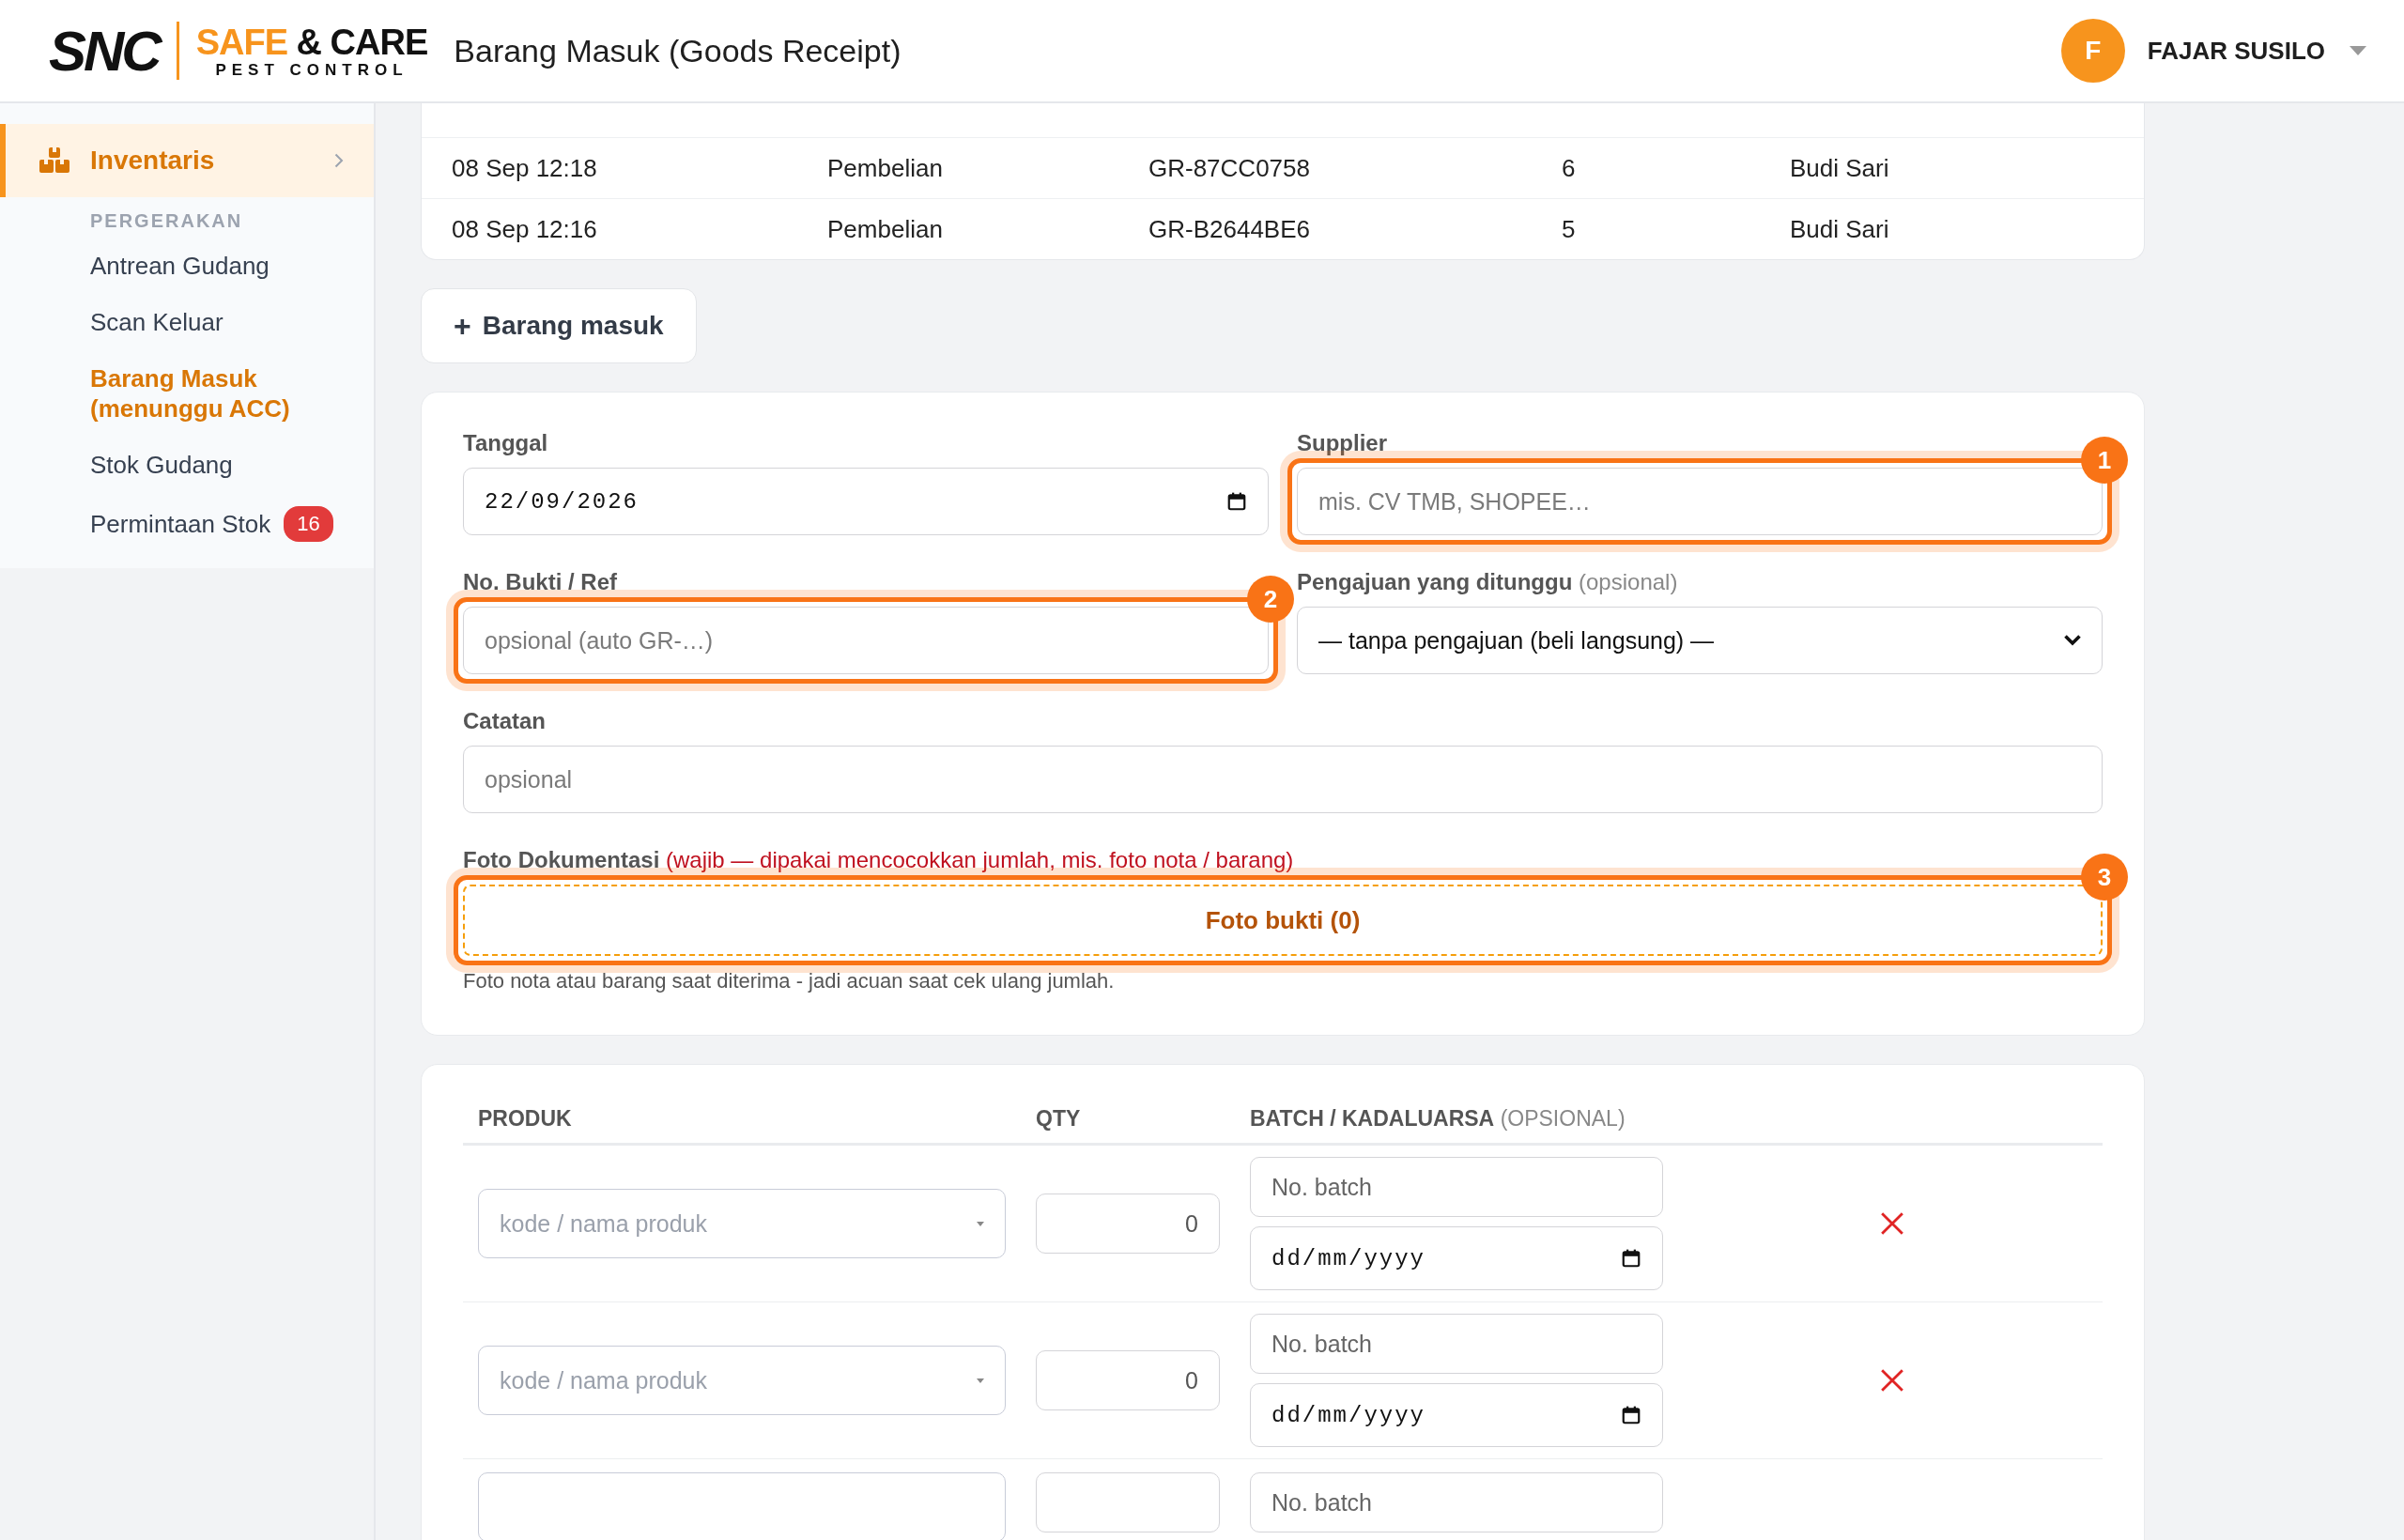  What do you see at coordinates (879, 860) in the screenshot?
I see `field-label: Foto Dokumentasi (wajib — dipakai mencocokkan jumlah, mis. foto nota / barang)` at bounding box center [879, 860].